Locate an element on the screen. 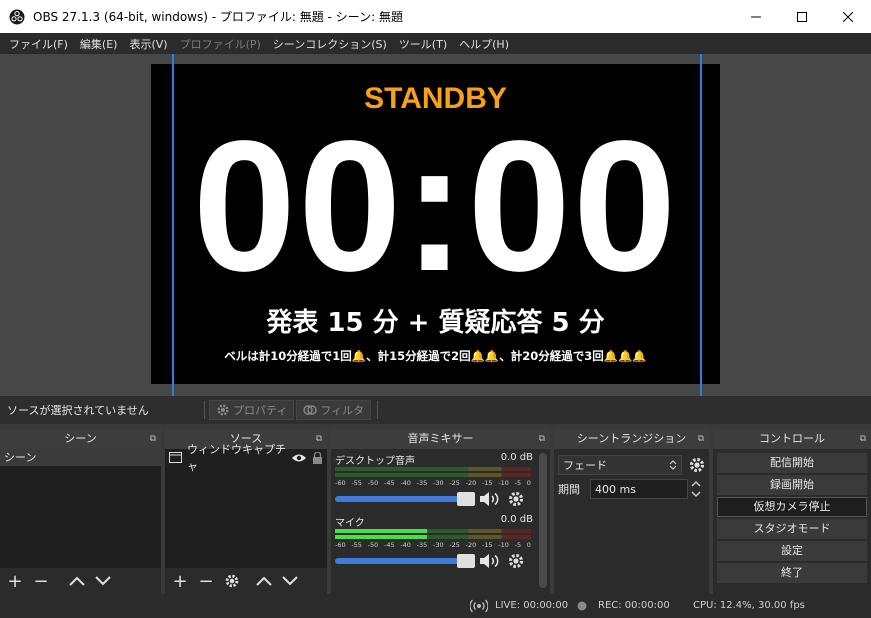  source-item: ウィンドウキャプチャ is located at coordinates (246, 458).